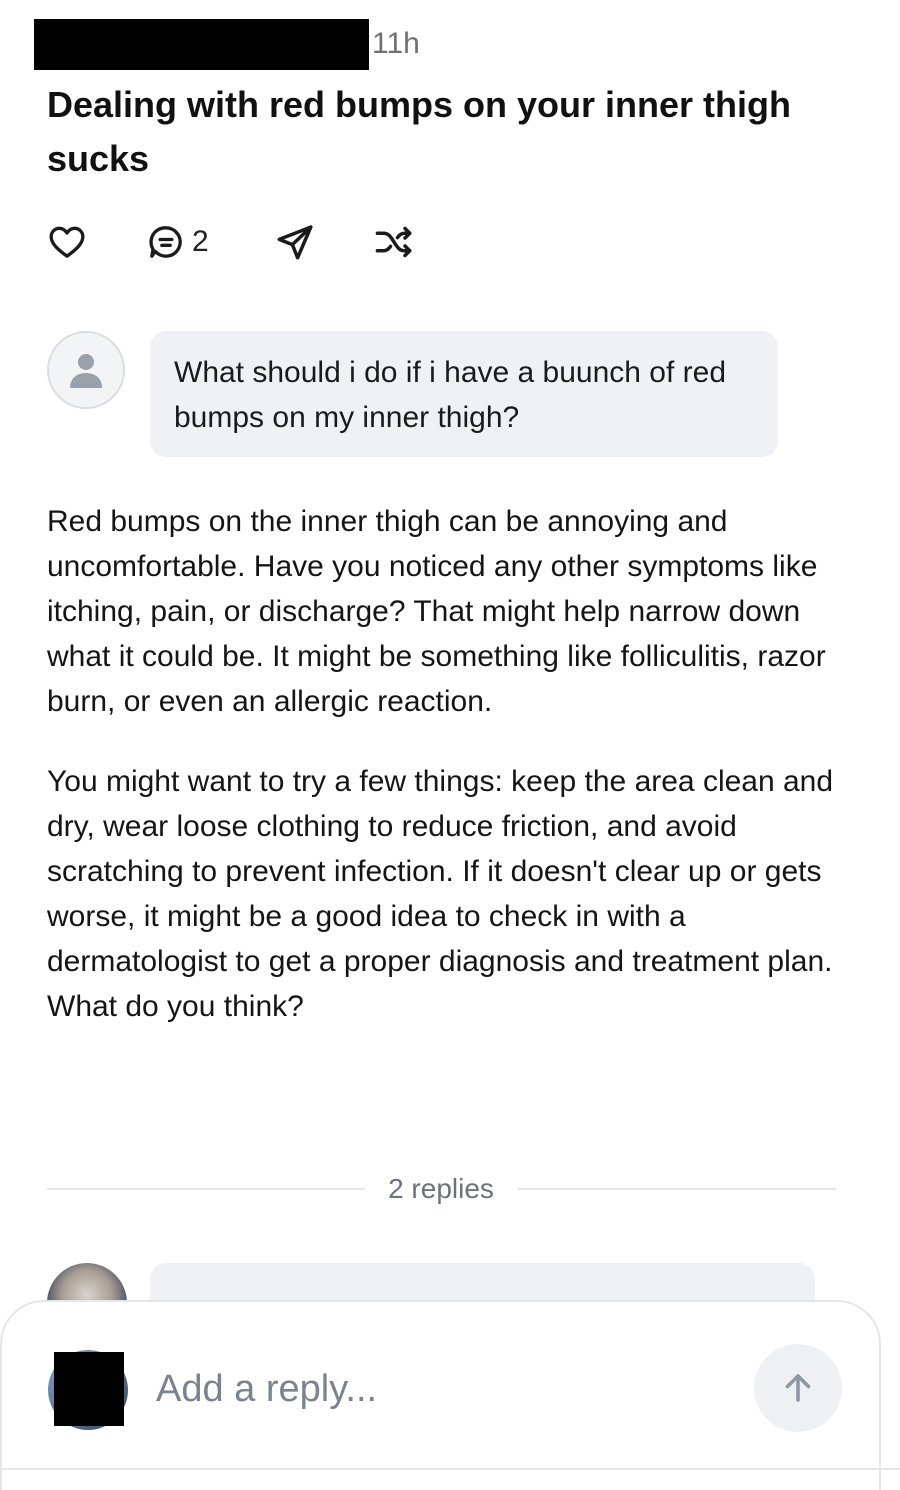 The width and height of the screenshot is (900, 1490). I want to click on person-icon, so click(86, 371).